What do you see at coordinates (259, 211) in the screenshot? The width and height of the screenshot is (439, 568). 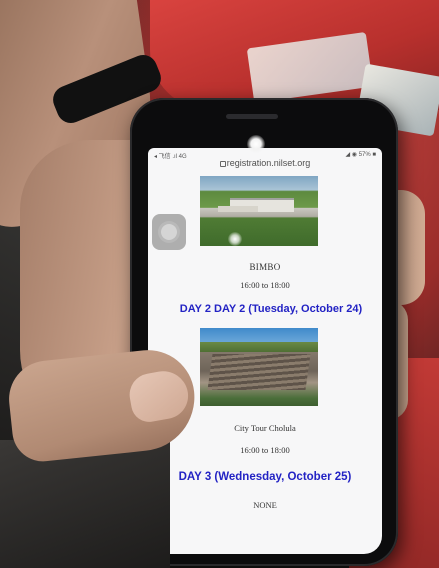 I see `event-image-bimbo` at bounding box center [259, 211].